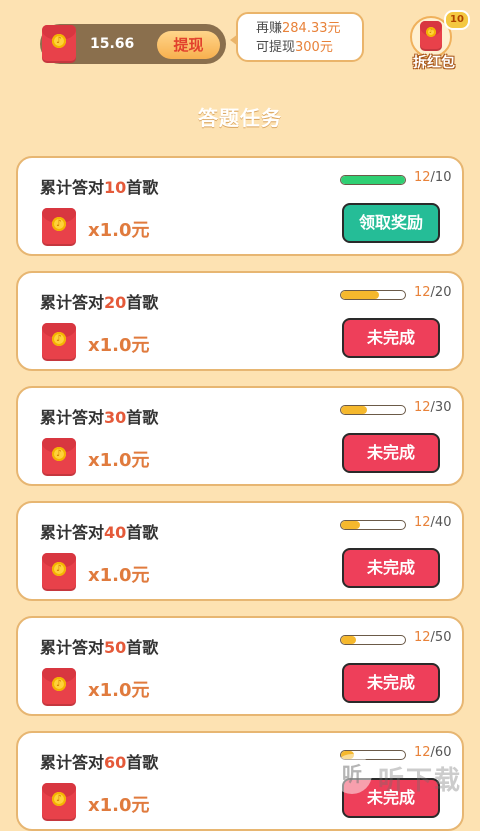 The image size is (480, 831). What do you see at coordinates (433, 177) in the screenshot?
I see `task-progress-text: 12/10` at bounding box center [433, 177].